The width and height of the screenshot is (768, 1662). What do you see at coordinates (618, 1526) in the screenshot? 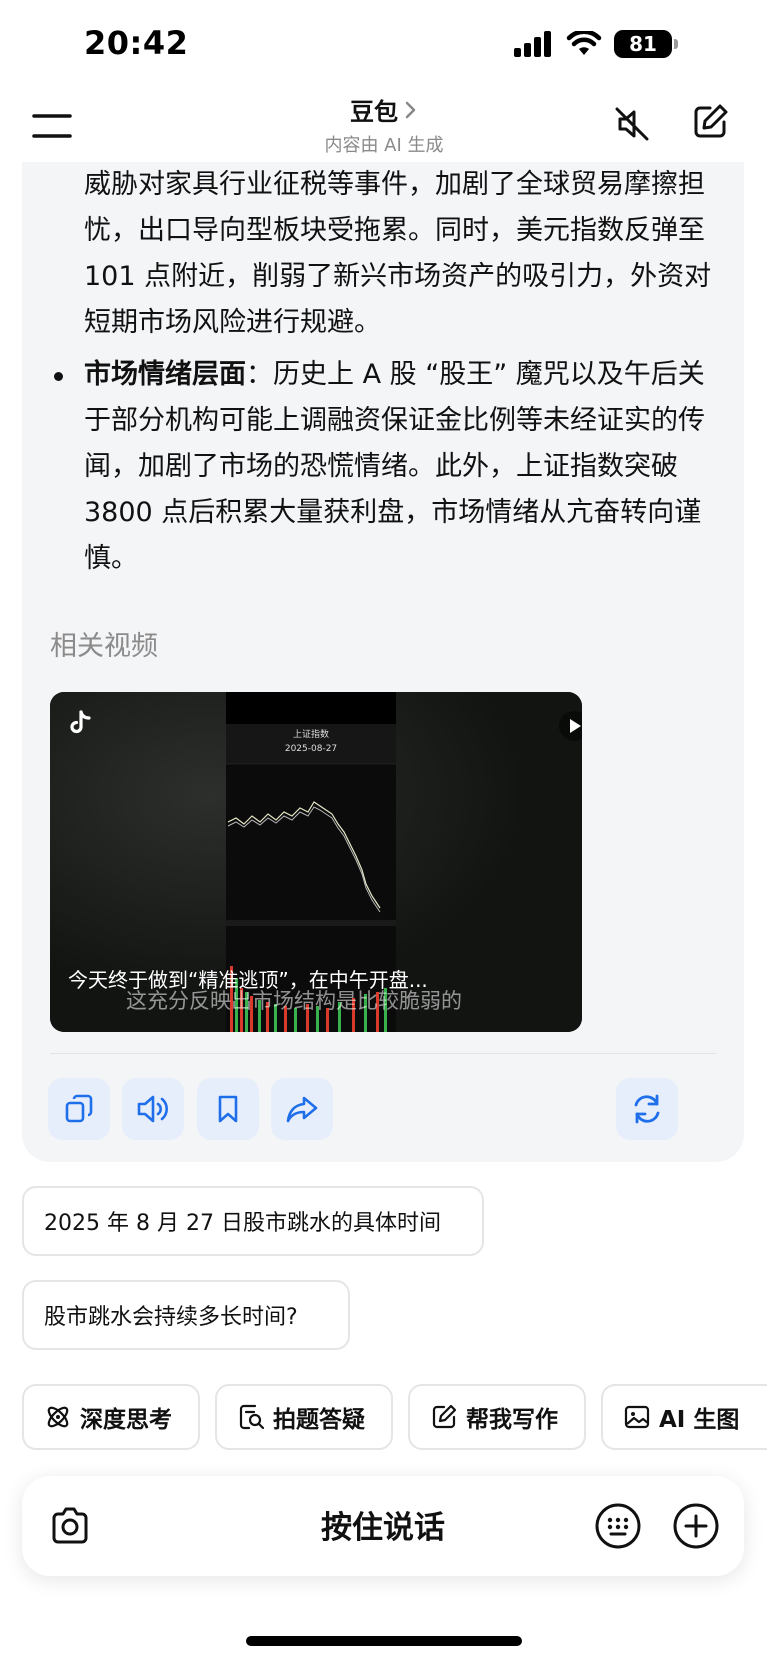
I see `keyboard-icon` at bounding box center [618, 1526].